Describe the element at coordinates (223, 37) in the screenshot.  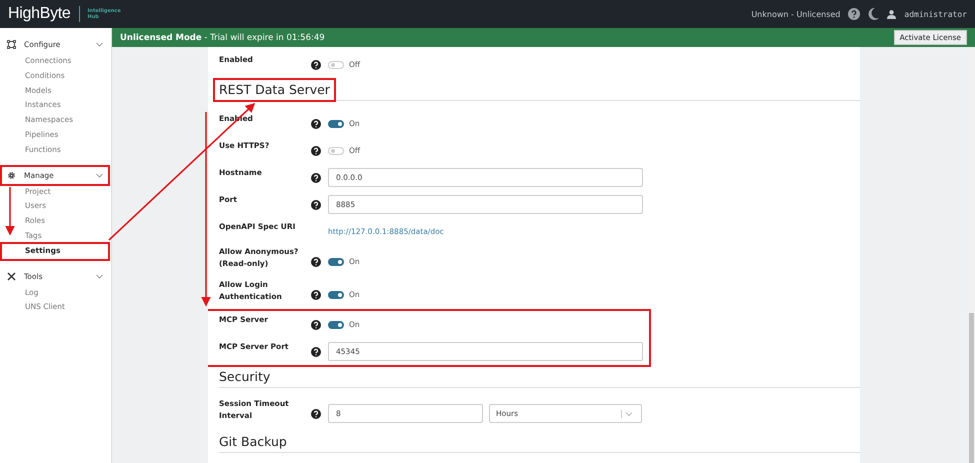
I see `banner-message: Unlicensed Mode - Trial will expire in 01:56:49` at that location.